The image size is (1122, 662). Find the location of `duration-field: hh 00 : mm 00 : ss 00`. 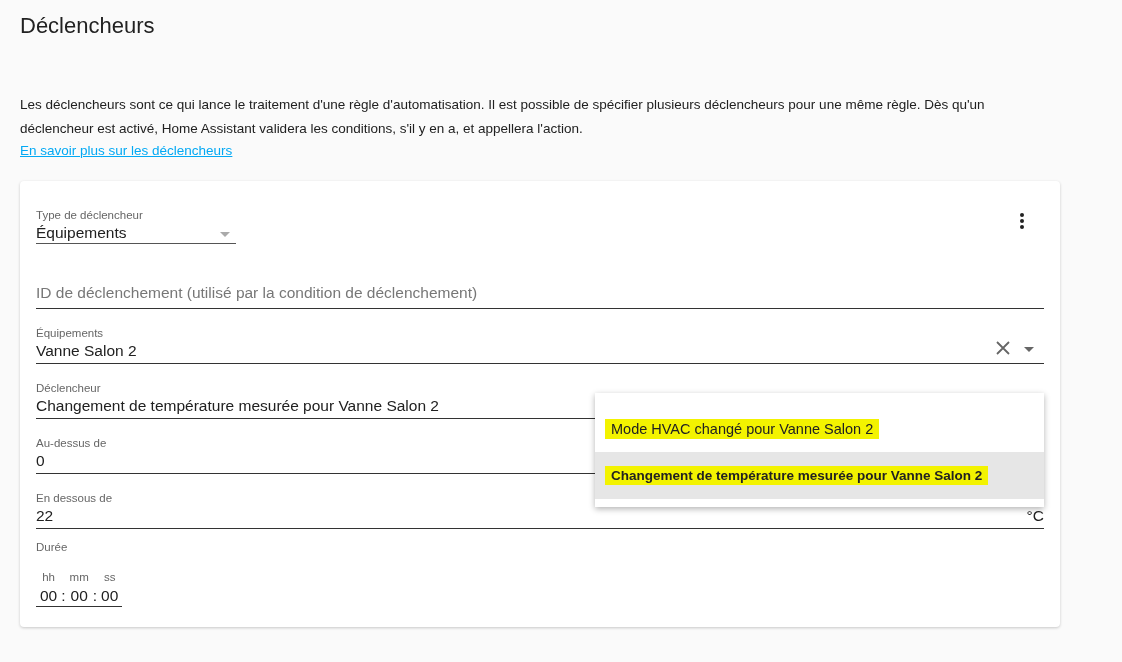

duration-field: hh 00 : mm 00 : ss 00 is located at coordinates (79, 583).